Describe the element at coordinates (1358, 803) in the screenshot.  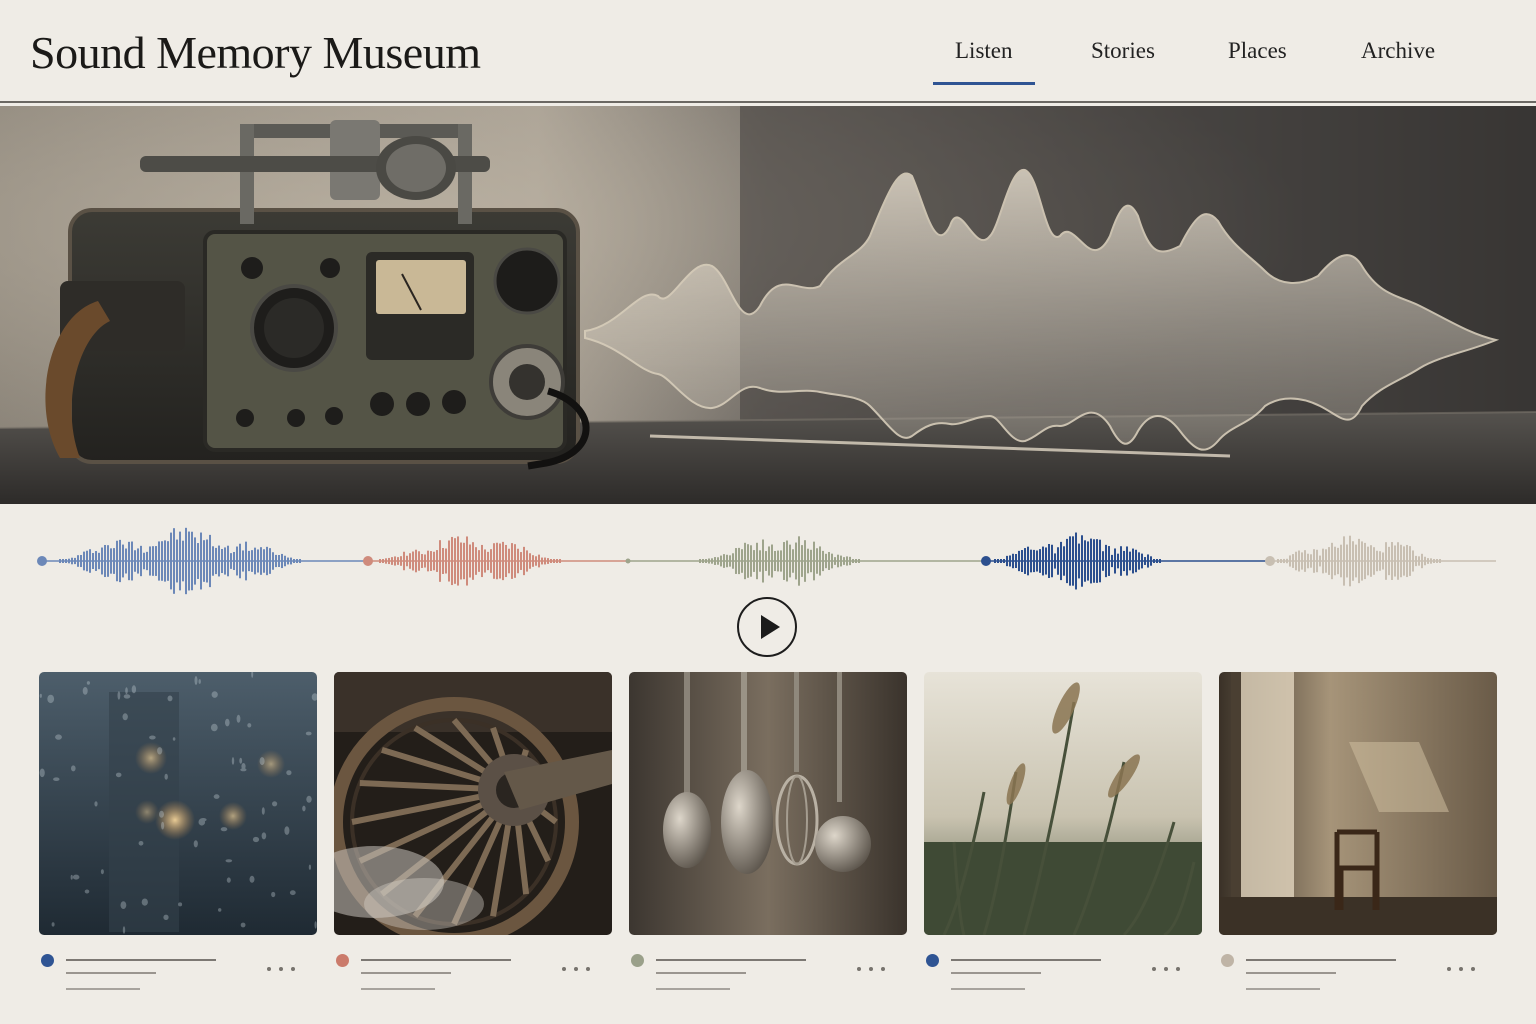
I see `empty-room-with-chair-image` at that location.